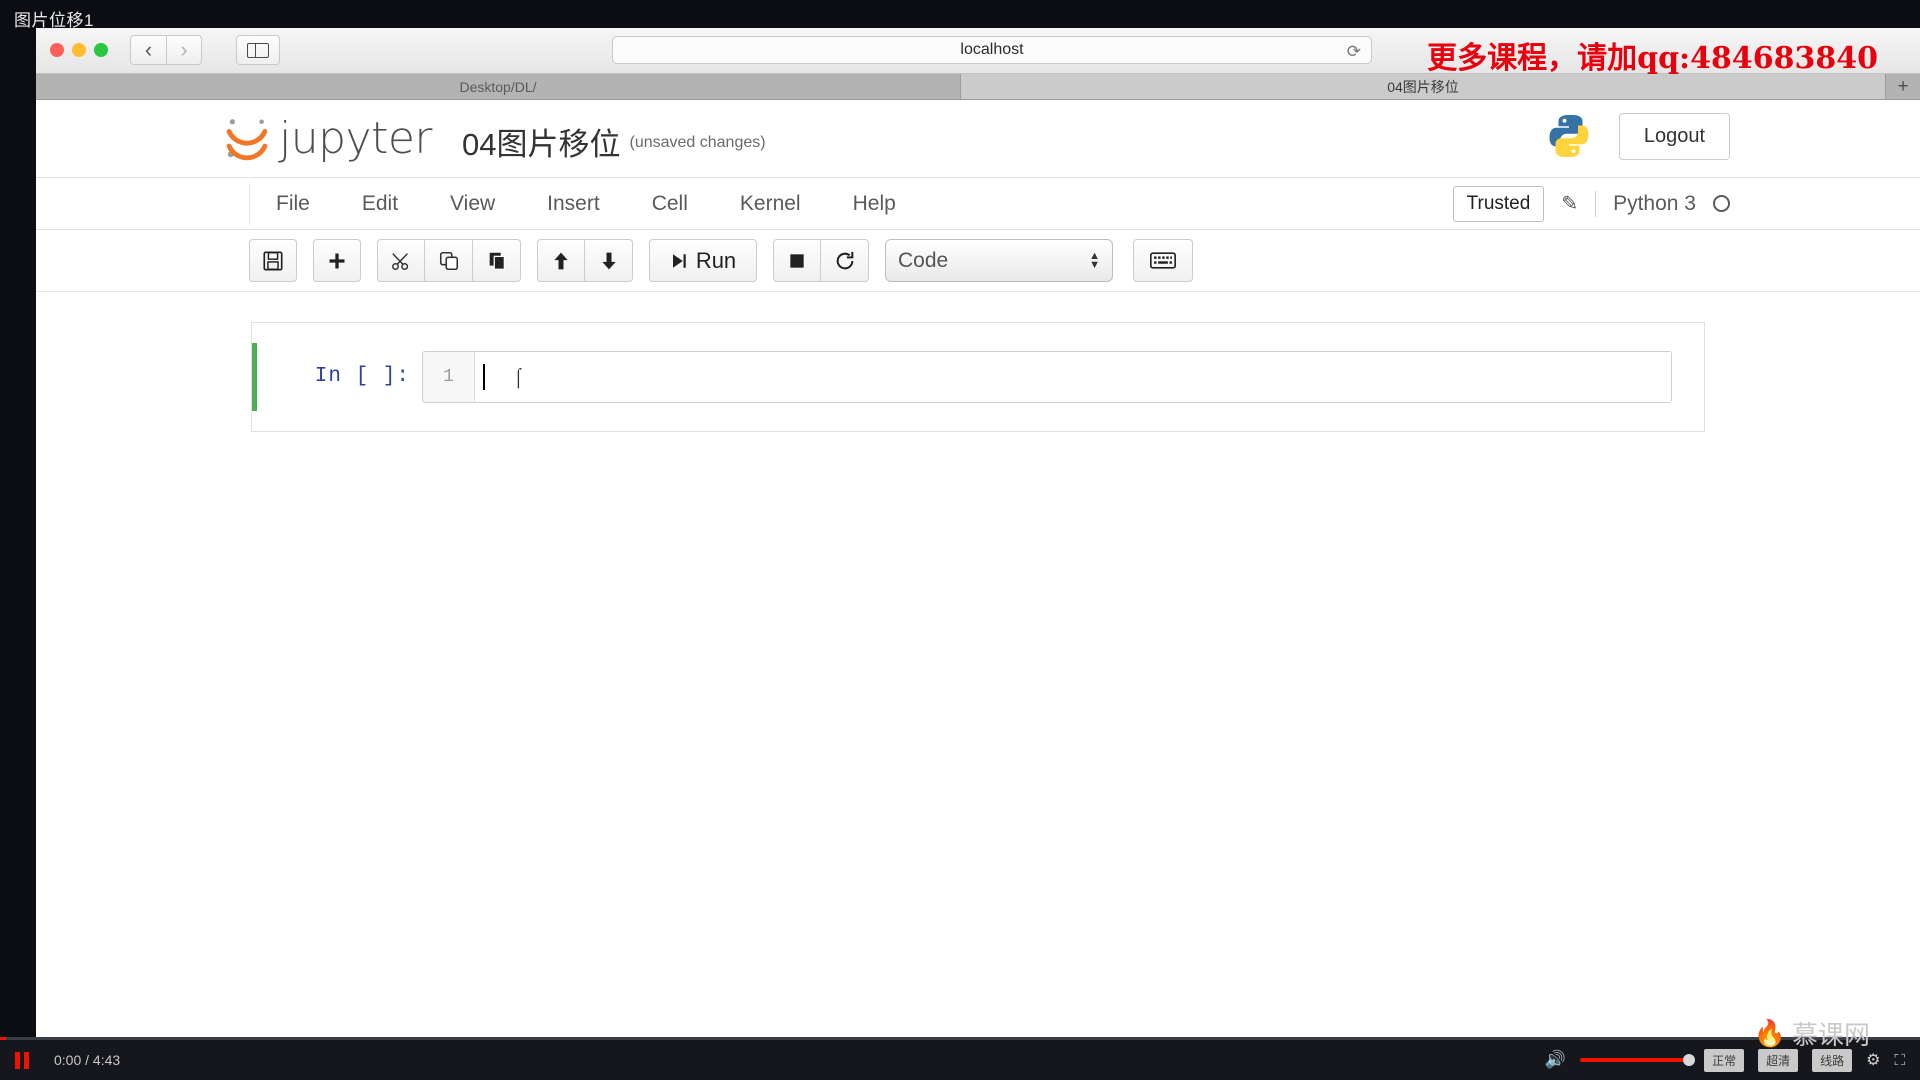 This screenshot has height=1080, width=1920. I want to click on notebook-body: In [ ]: 1 ⌠, so click(978, 362).